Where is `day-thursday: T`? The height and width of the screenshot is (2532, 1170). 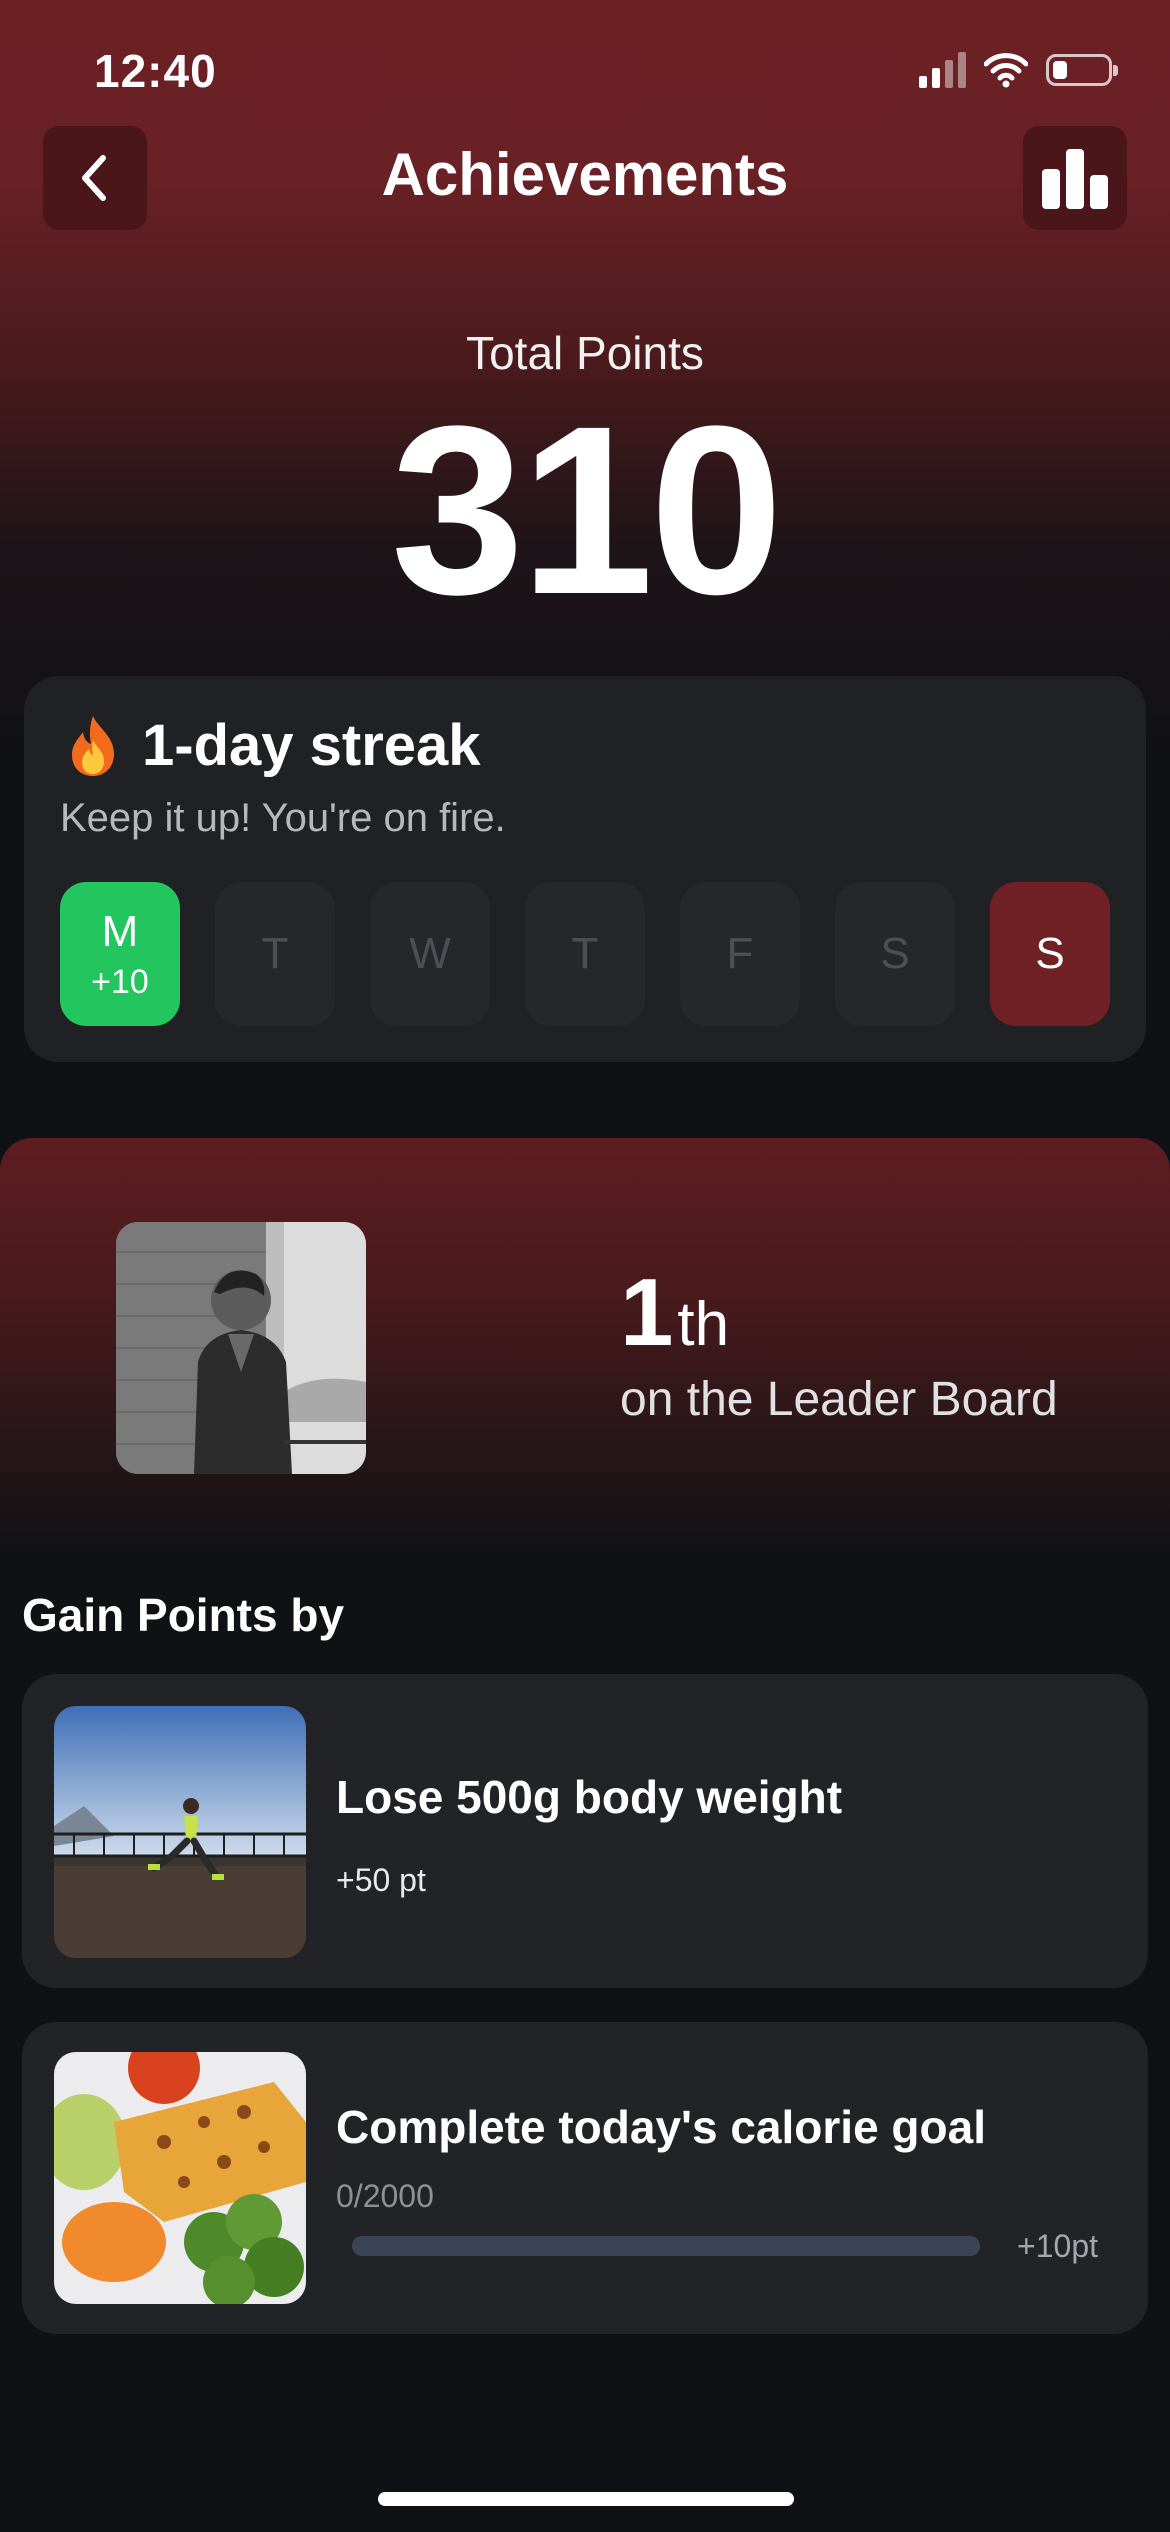 day-thursday: T is located at coordinates (585, 954).